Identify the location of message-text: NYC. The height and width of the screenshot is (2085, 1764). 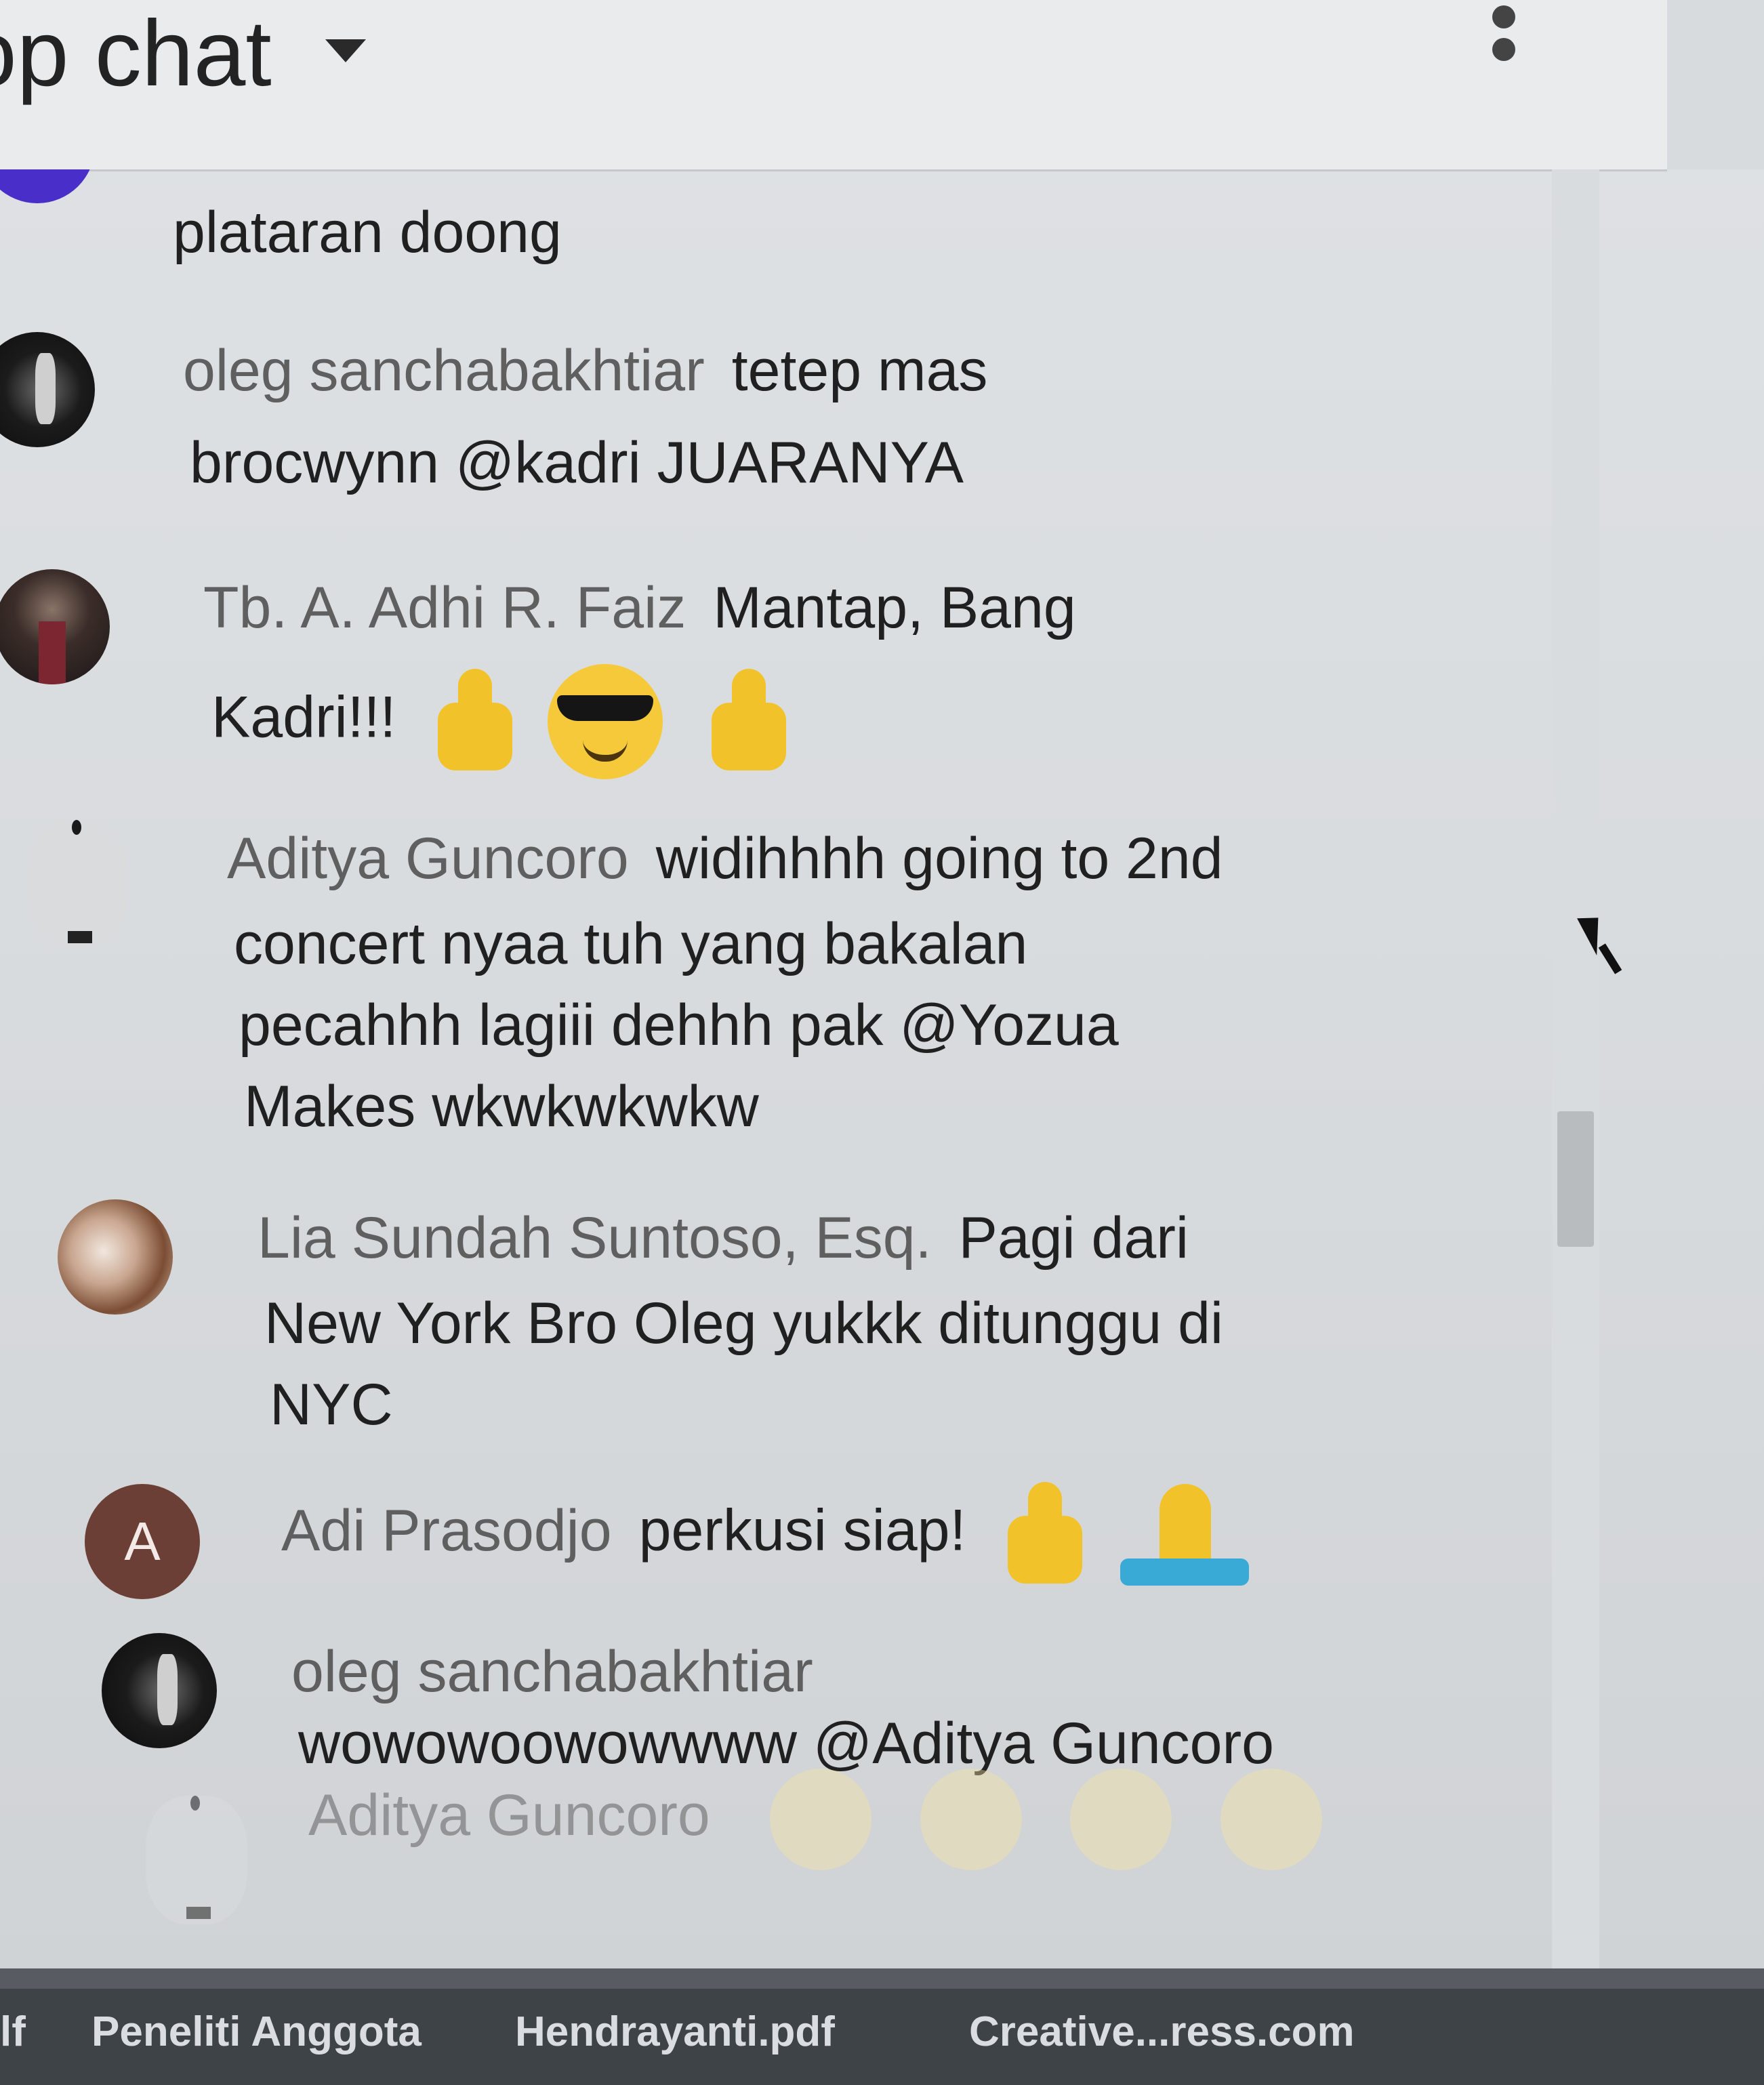
(331, 1404).